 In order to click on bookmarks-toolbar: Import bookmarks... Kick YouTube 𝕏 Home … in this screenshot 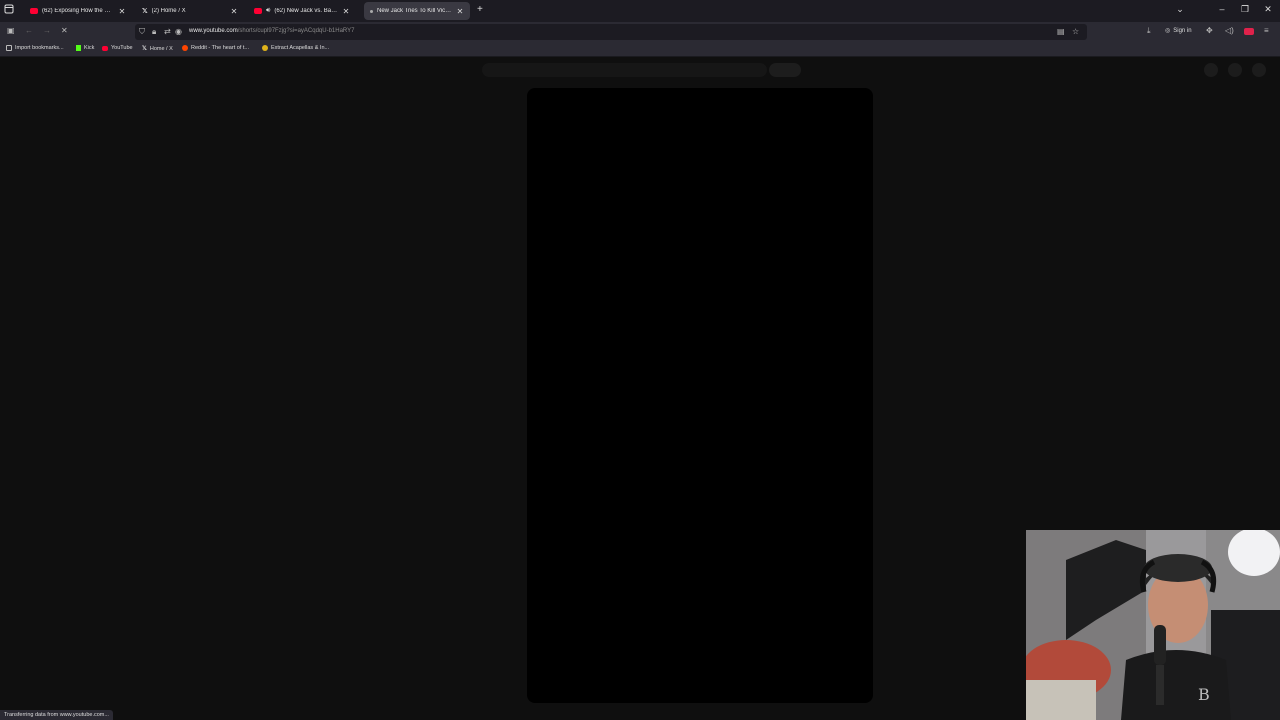, I will do `click(640, 49)`.